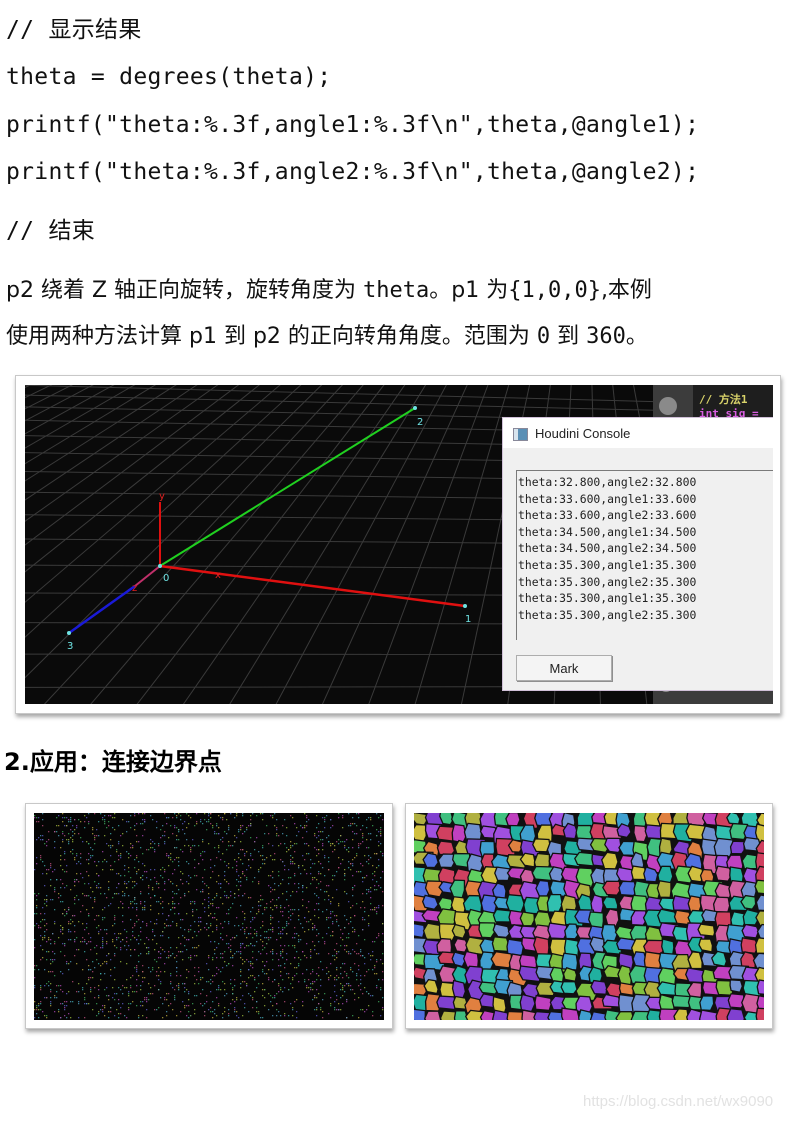 This screenshot has width=794, height=1123. Describe the element at coordinates (668, 406) in the screenshot. I see `view-tool-icon` at that location.